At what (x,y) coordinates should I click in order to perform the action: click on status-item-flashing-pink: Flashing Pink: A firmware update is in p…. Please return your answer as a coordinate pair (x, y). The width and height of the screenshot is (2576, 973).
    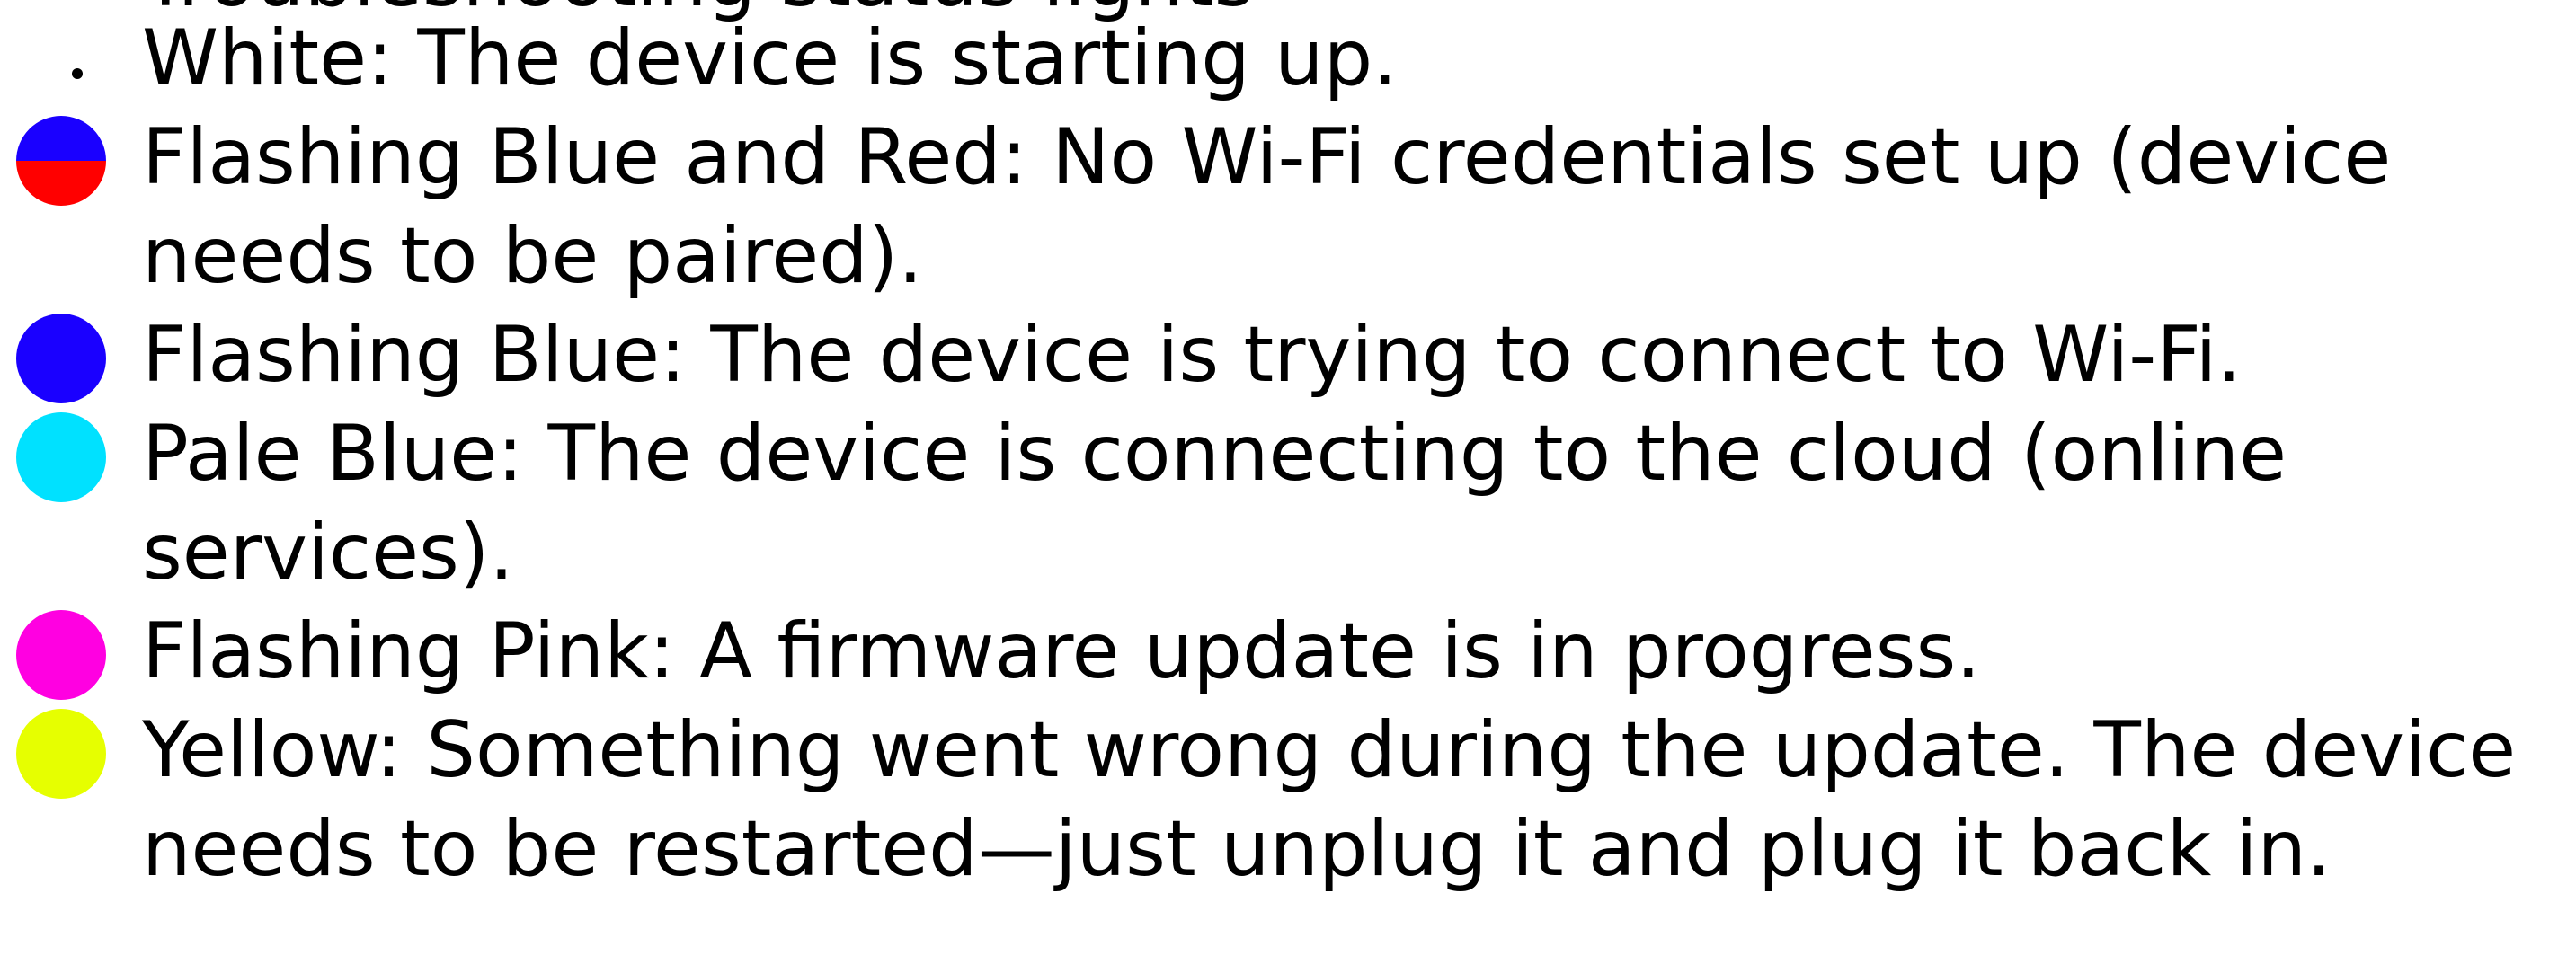
    Looking at the image, I should click on (1288, 651).